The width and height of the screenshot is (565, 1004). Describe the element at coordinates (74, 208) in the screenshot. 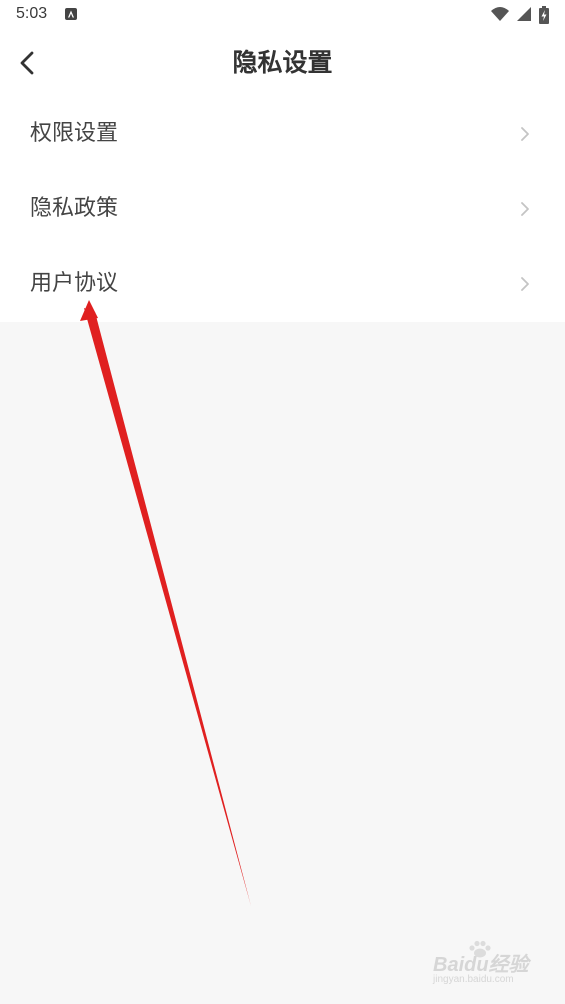

I see `menu-item-label: 隐私政策` at that location.